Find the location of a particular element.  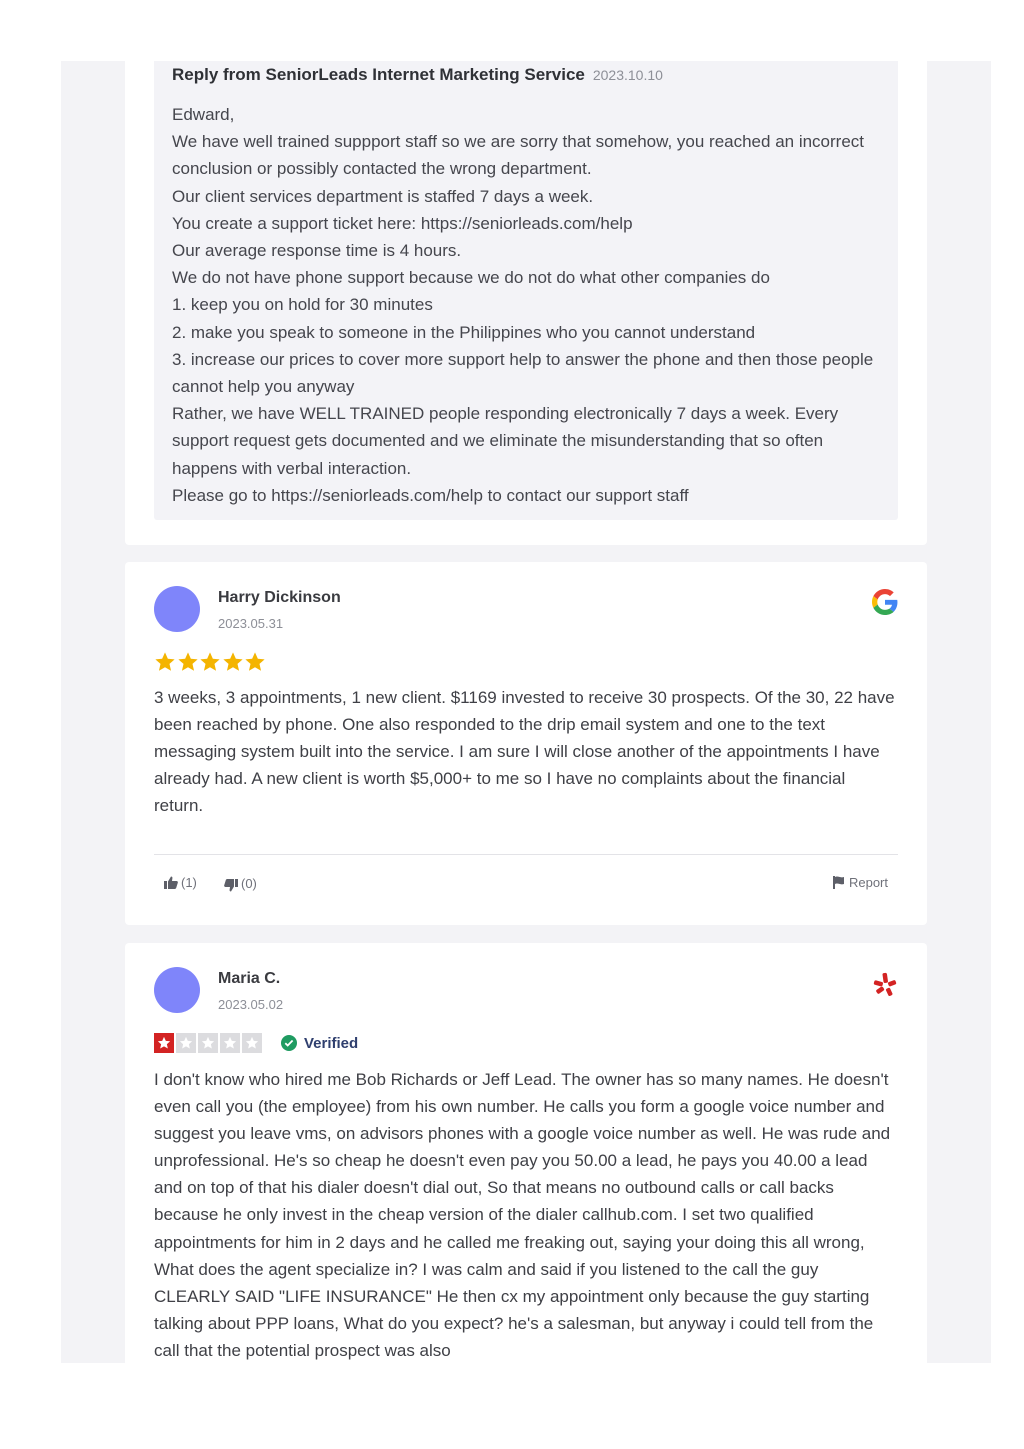

review-header: Maria C. 2023.05.02 is located at coordinates (526, 991).